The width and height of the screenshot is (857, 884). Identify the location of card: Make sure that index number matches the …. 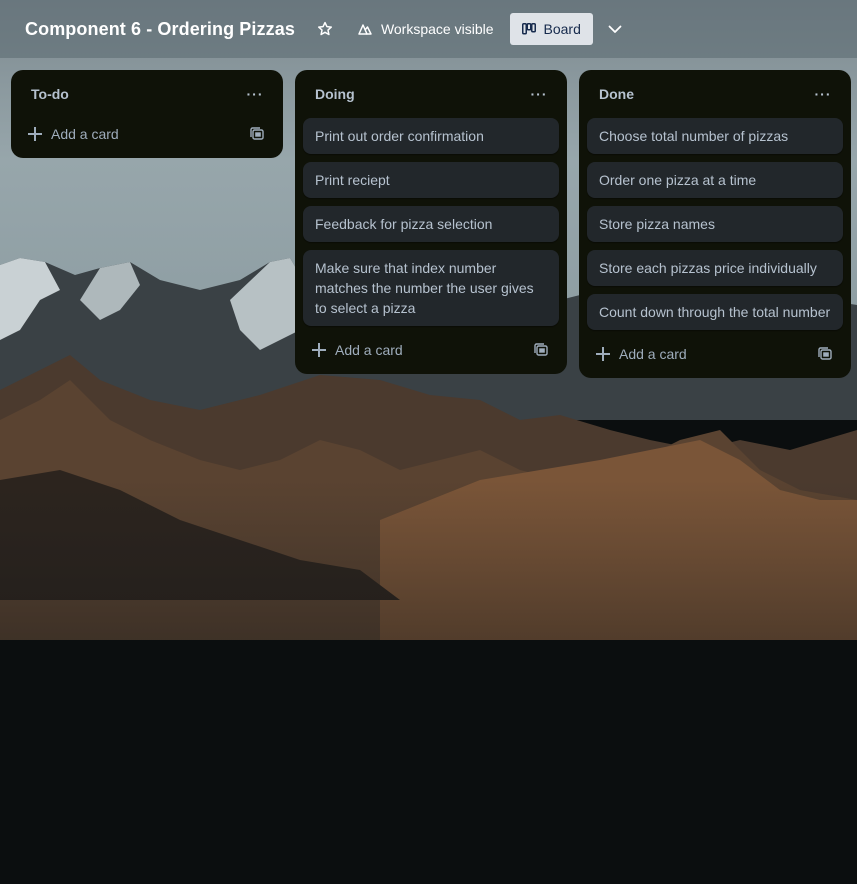
(431, 288).